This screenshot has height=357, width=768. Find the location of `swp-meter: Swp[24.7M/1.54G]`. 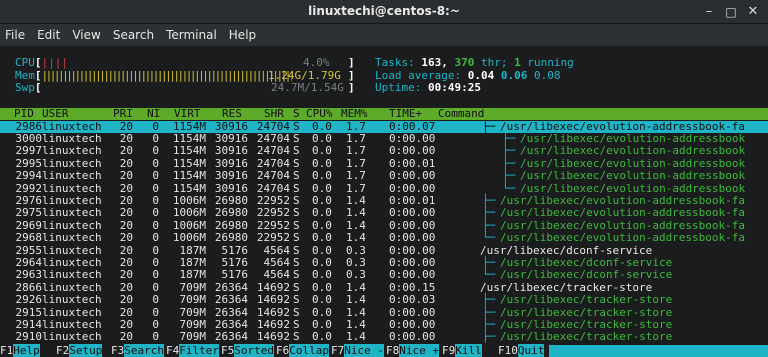

swp-meter: Swp[24.7M/1.54G] is located at coordinates (185, 87).